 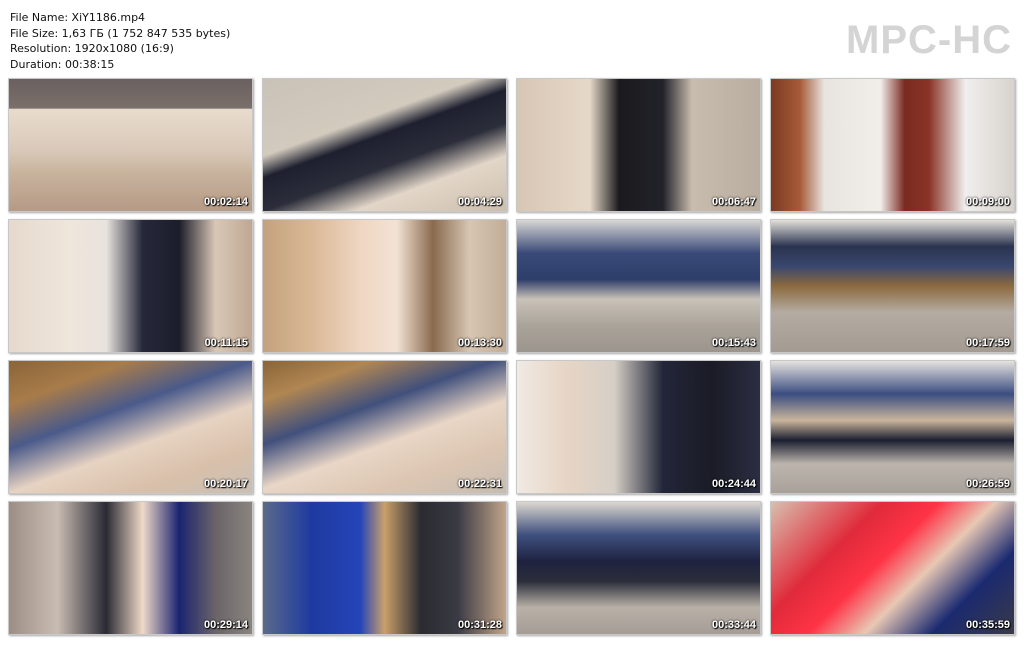 What do you see at coordinates (987, 202) in the screenshot?
I see `thumbnail-timestamp: 00:09:00` at bounding box center [987, 202].